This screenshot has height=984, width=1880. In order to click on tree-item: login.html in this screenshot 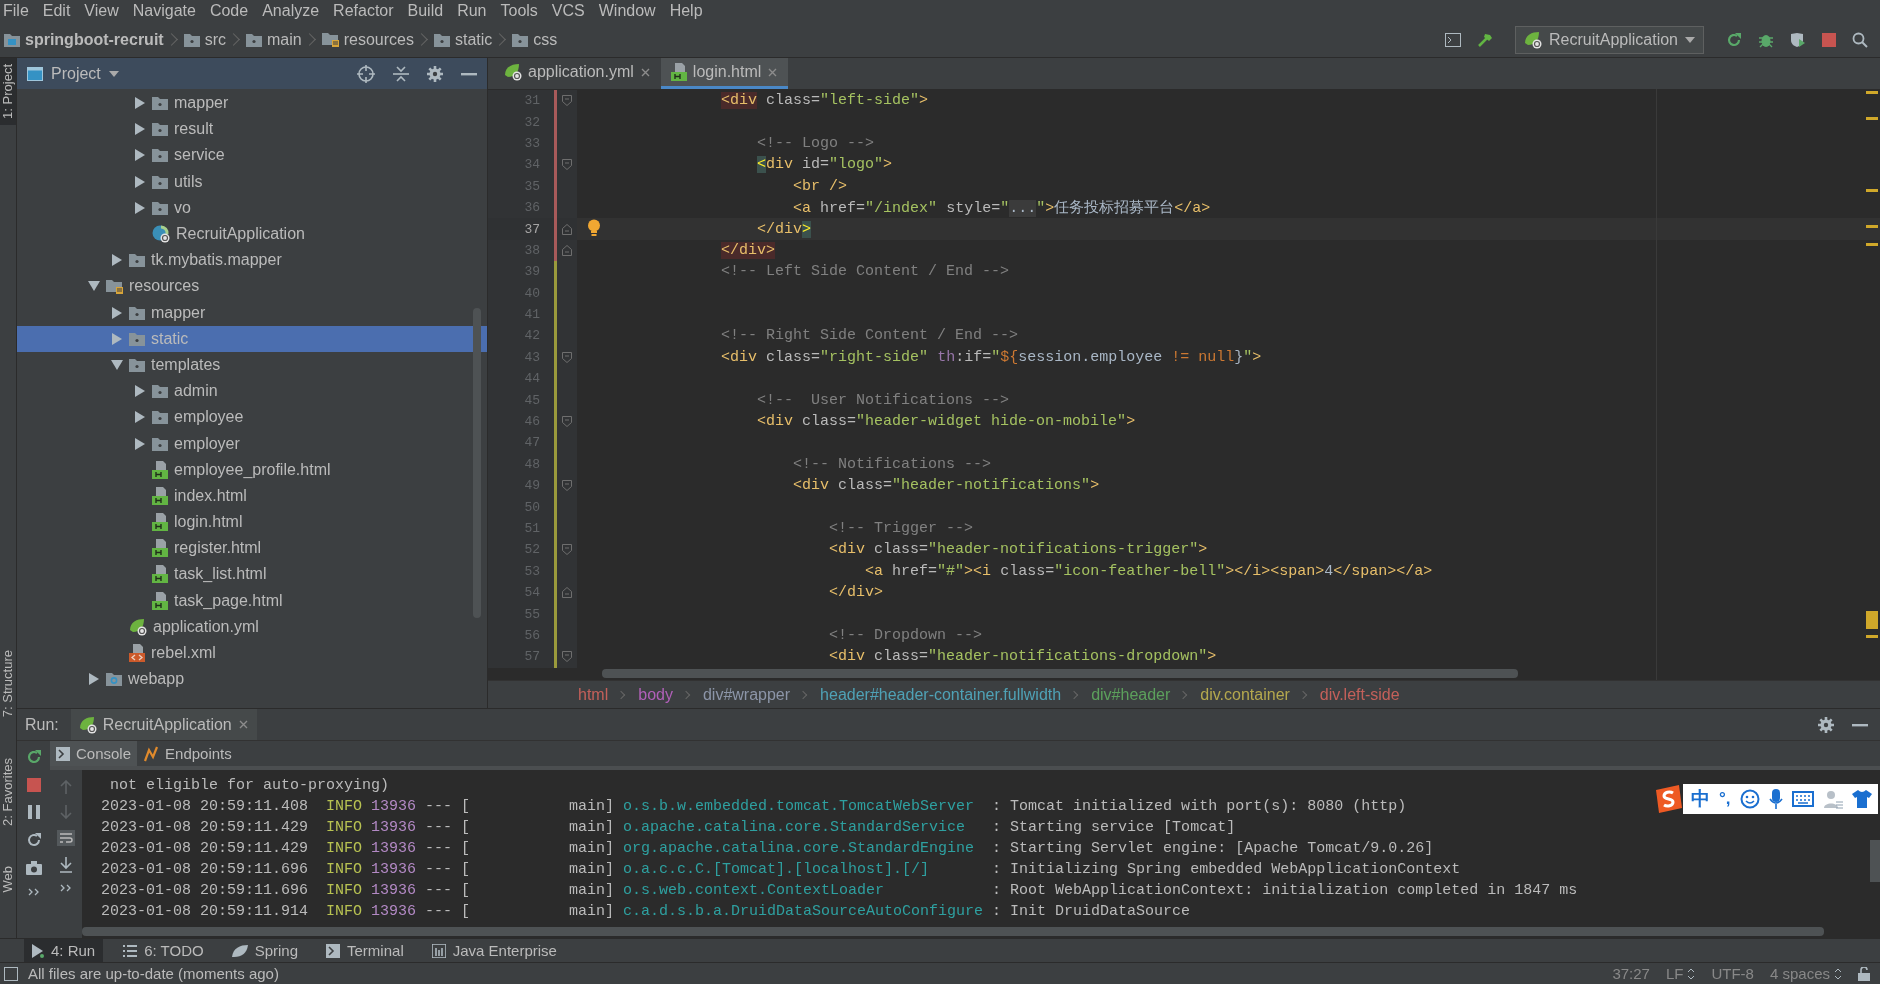, I will do `click(252, 522)`.